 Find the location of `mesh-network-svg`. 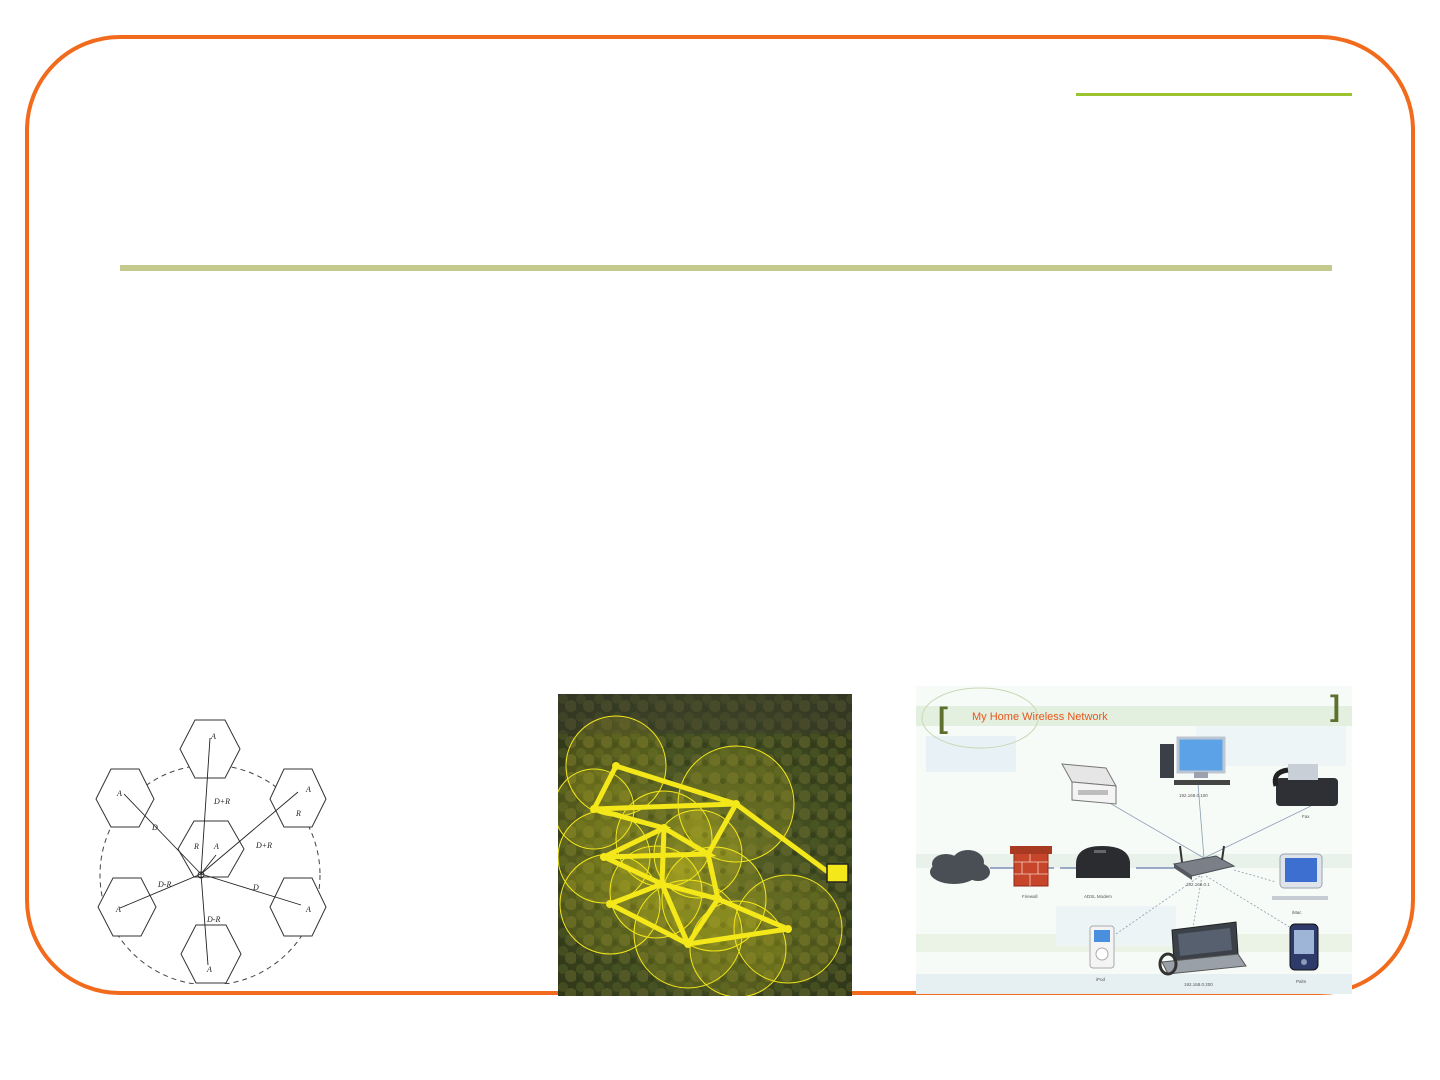

mesh-network-svg is located at coordinates (705, 845).